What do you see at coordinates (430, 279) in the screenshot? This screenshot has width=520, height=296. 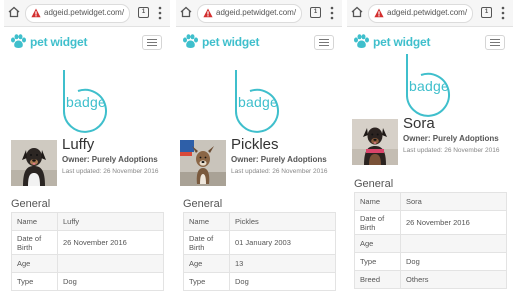 I see `table-row: Breed Others` at bounding box center [430, 279].